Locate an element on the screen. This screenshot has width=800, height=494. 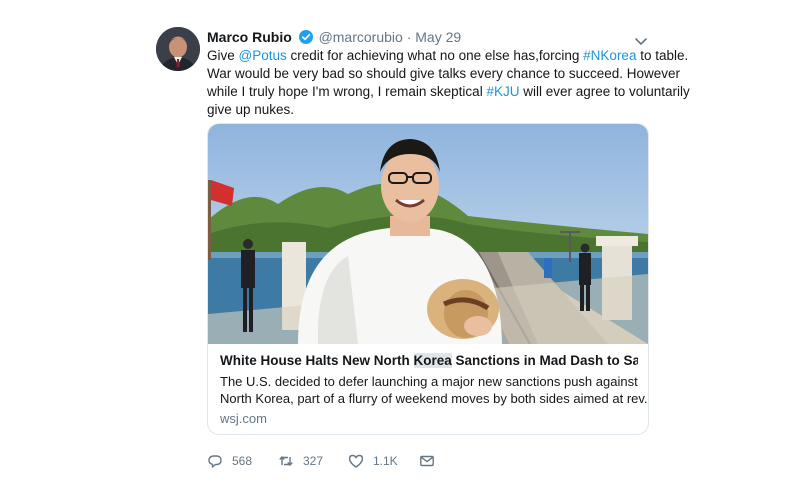
chevron-down-icon is located at coordinates (641, 39).